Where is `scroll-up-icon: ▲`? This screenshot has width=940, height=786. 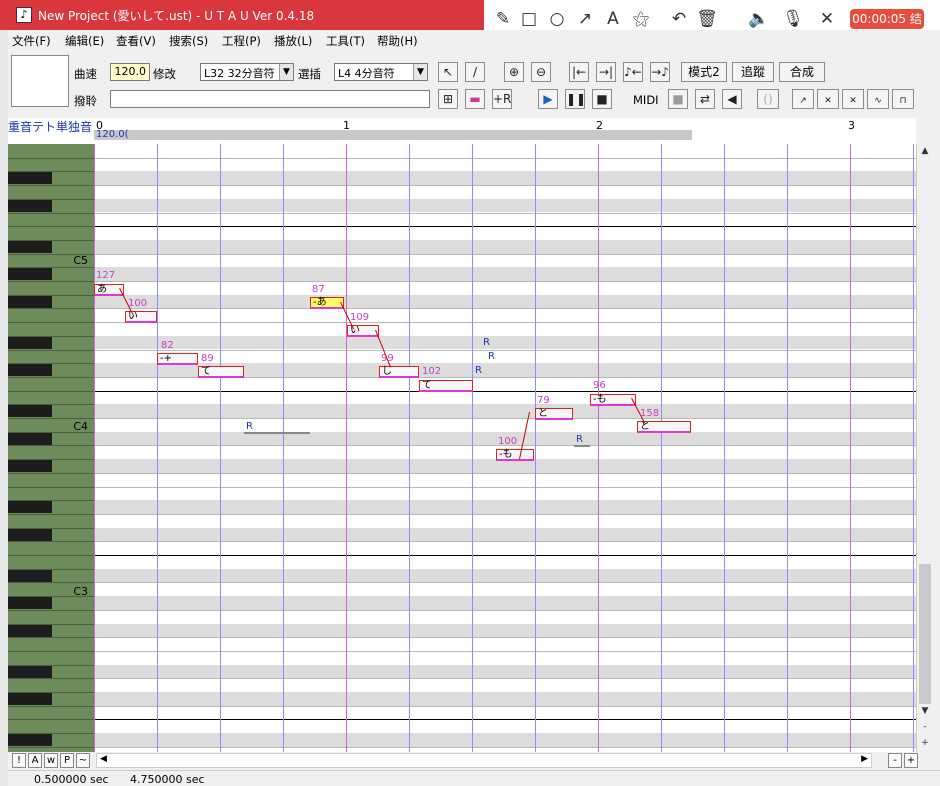
scroll-up-icon: ▲ is located at coordinates (925, 151).